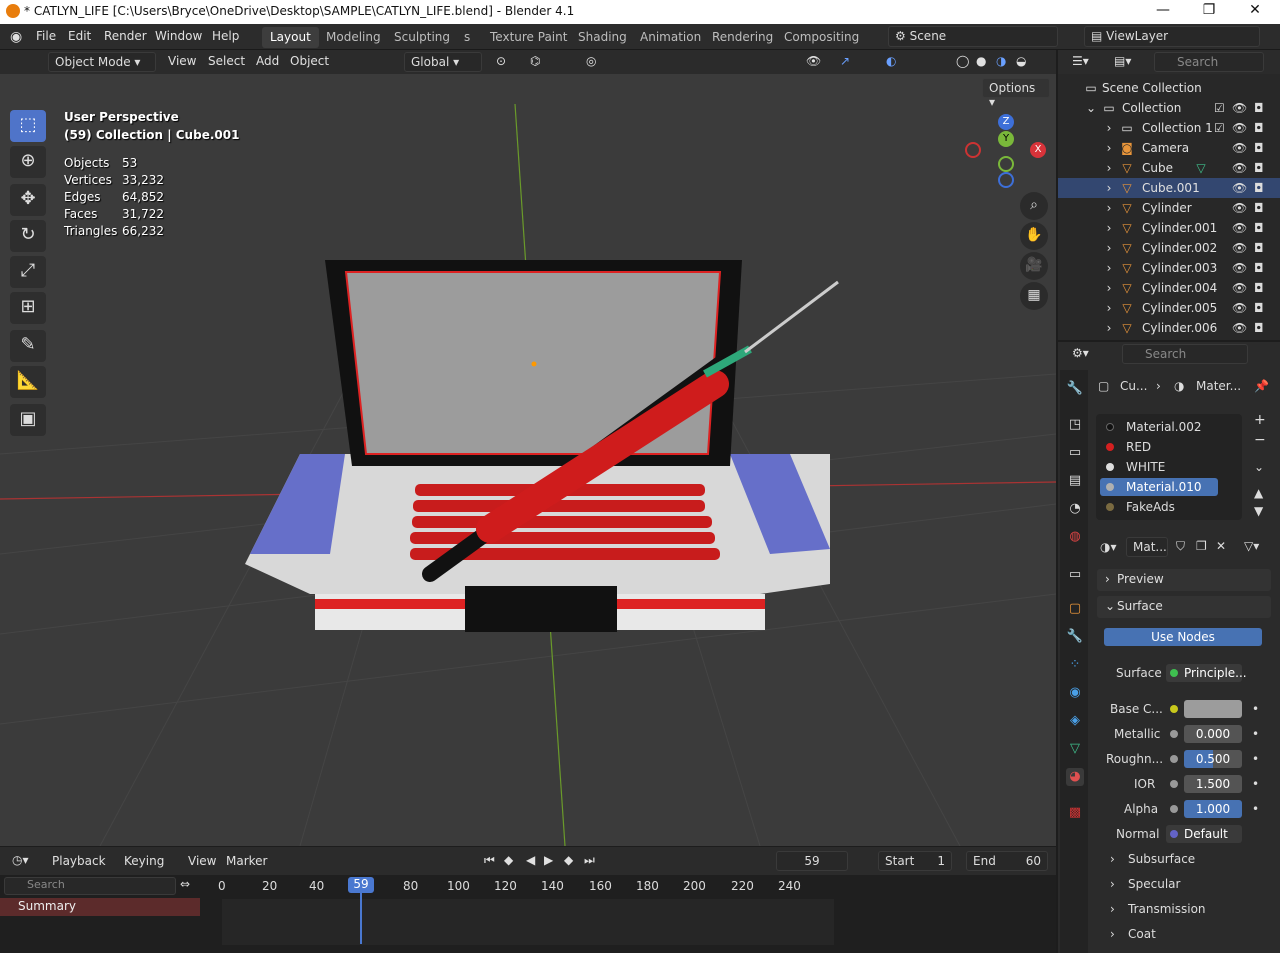 Image resolution: width=1280 pixels, height=953 pixels. What do you see at coordinates (1007, 861) in the screenshot?
I see `end-frame-field: End 60` at bounding box center [1007, 861].